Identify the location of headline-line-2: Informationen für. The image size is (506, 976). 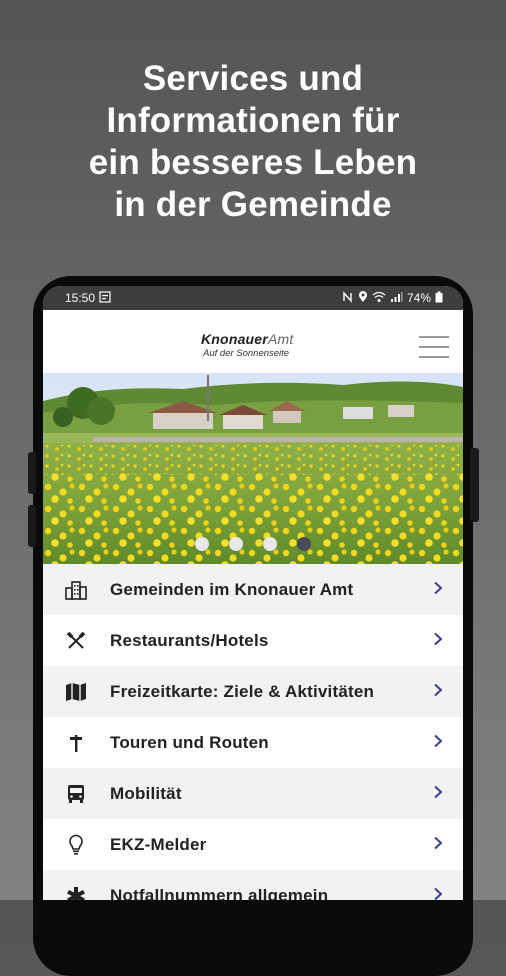
(253, 120).